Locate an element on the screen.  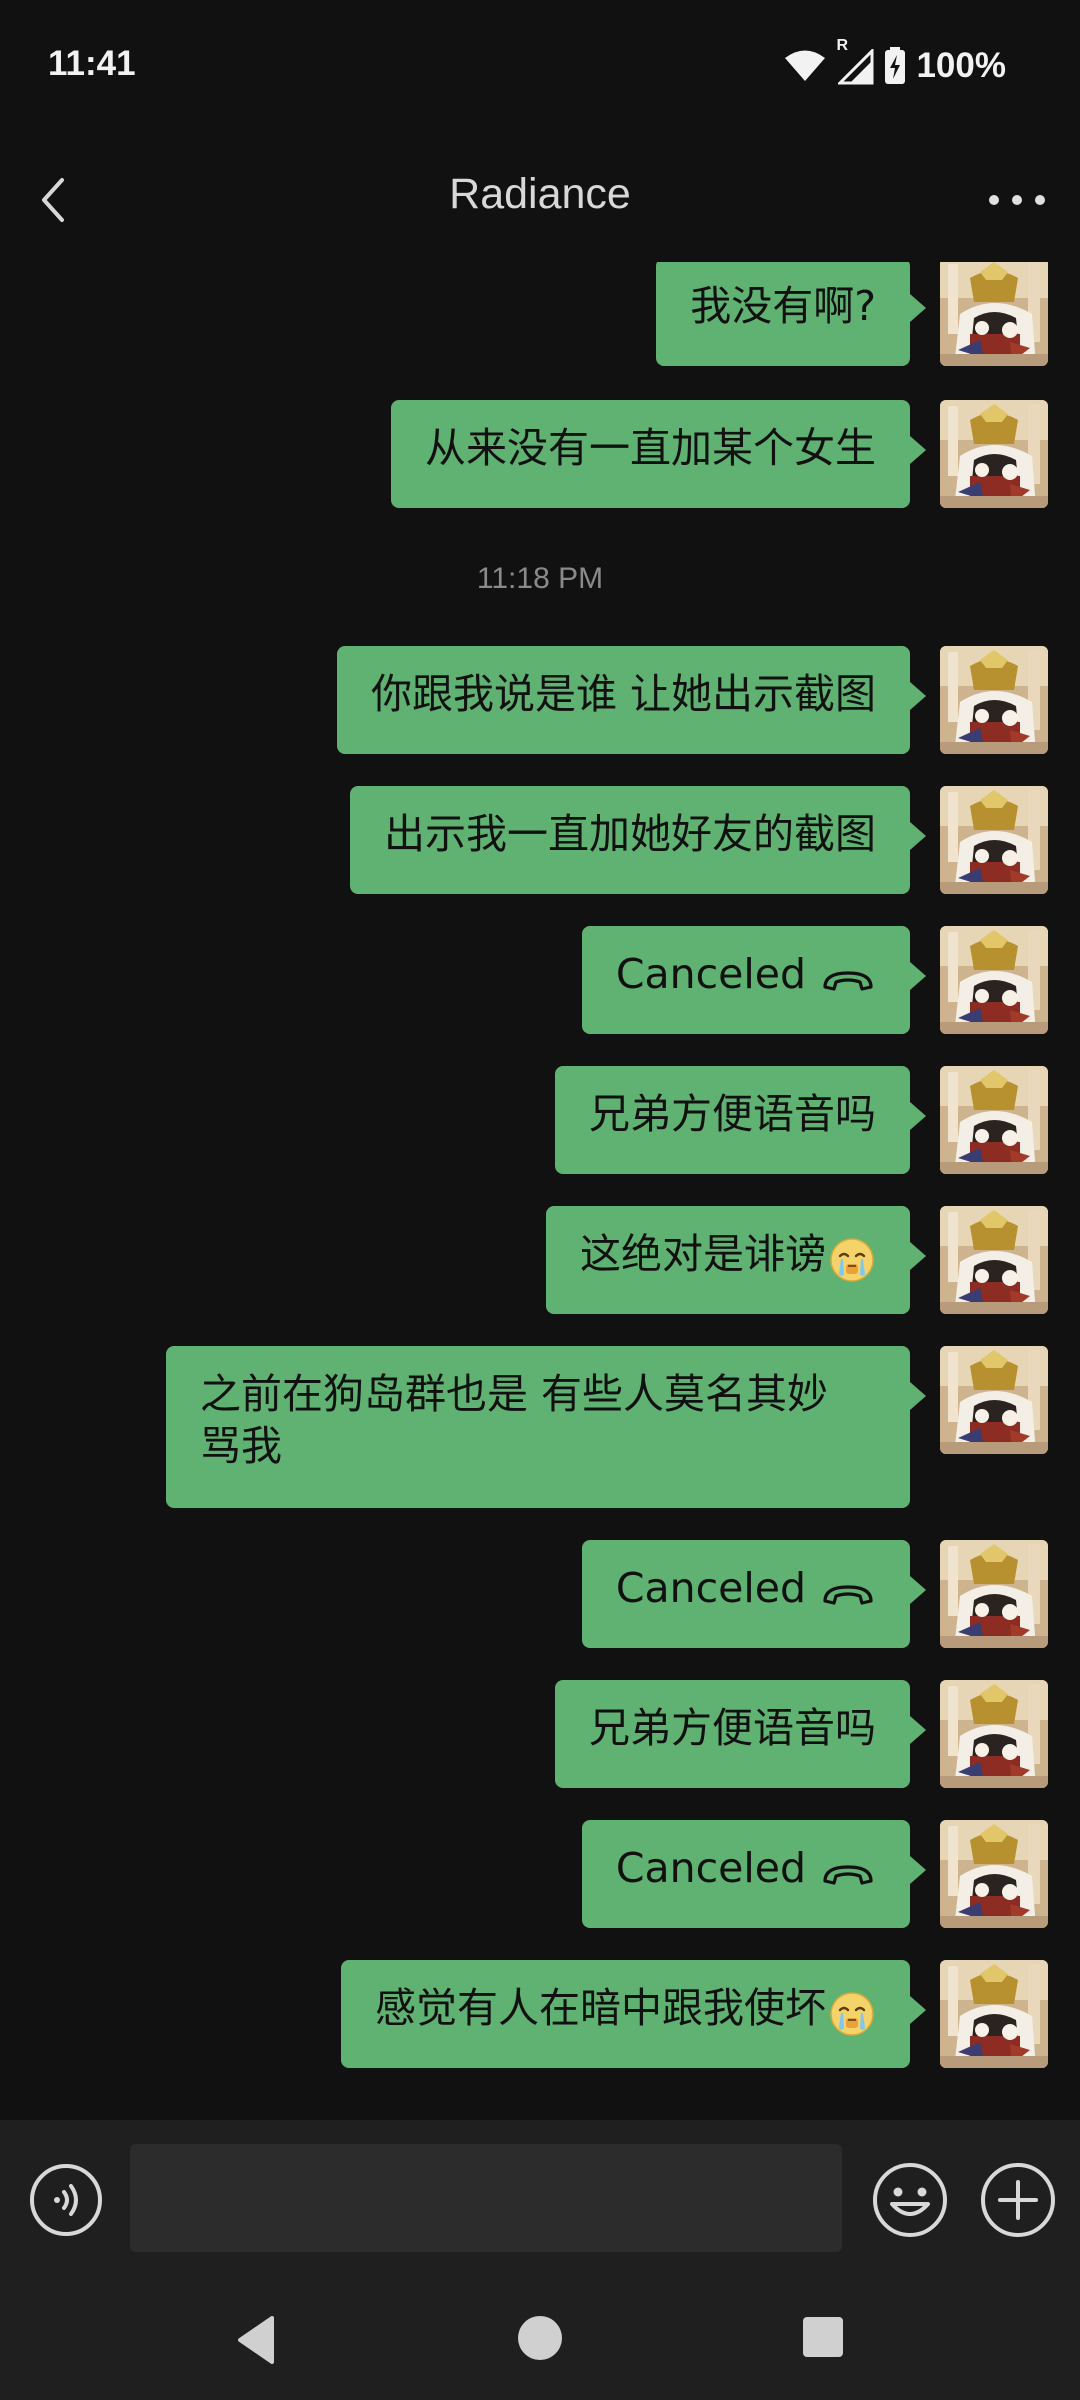
chat-message: 出示我一直加她好友的截图 is located at coordinates (540, 840).